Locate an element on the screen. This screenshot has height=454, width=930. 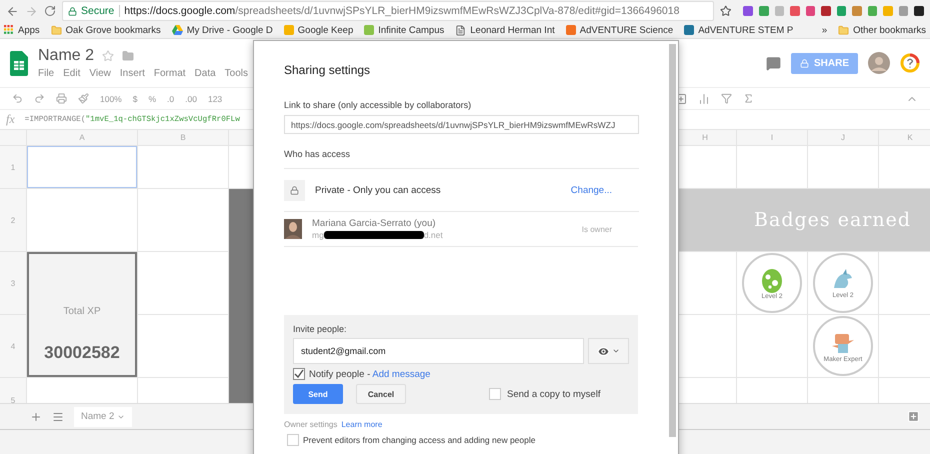
bookmark-item: AdVENTURE Science is located at coordinates (620, 30).